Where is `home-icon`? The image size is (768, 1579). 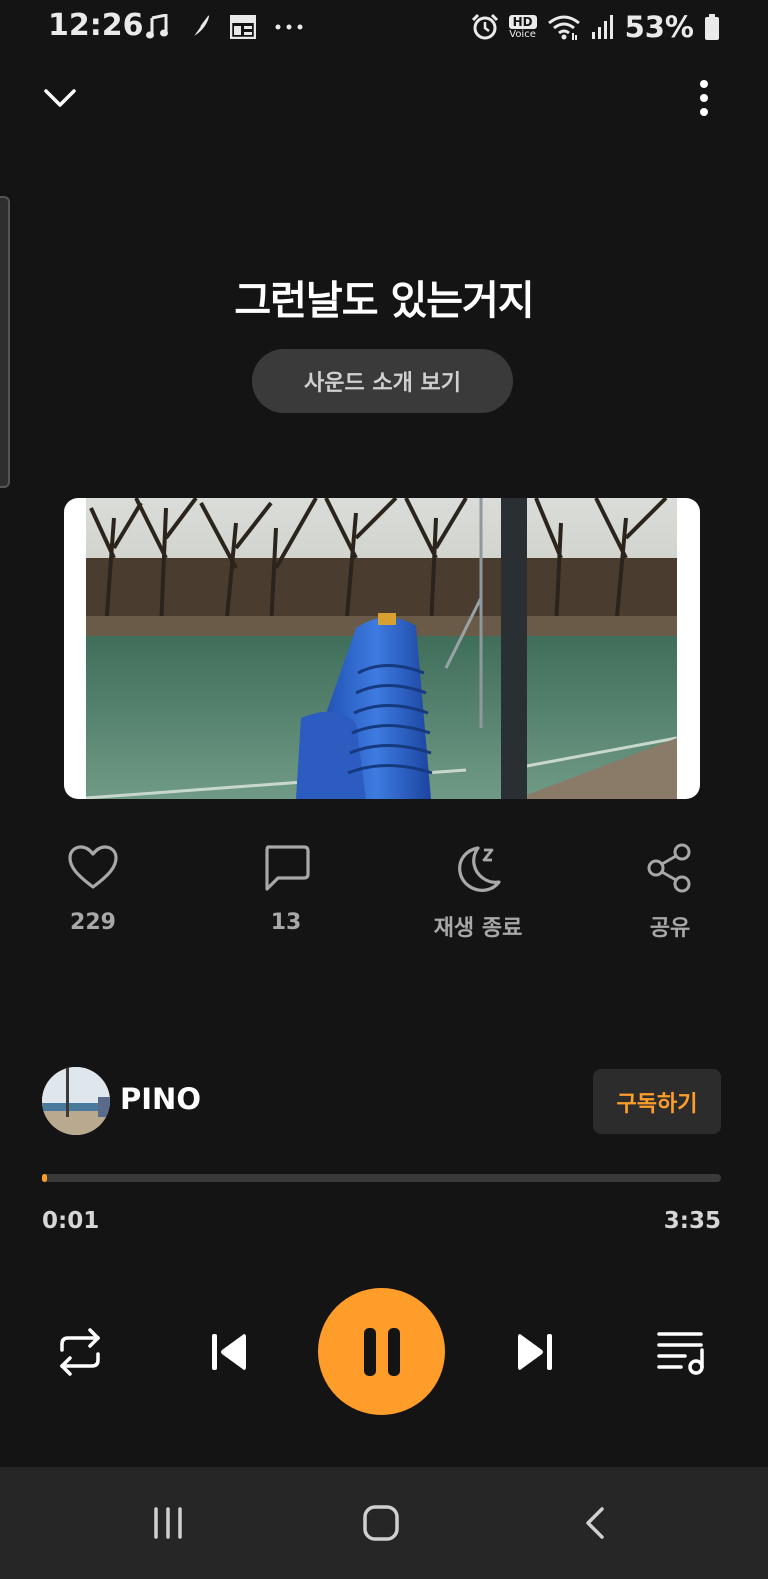 home-icon is located at coordinates (381, 1523).